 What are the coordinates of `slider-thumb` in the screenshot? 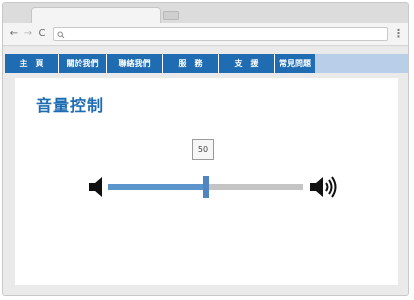 It's located at (205, 187).